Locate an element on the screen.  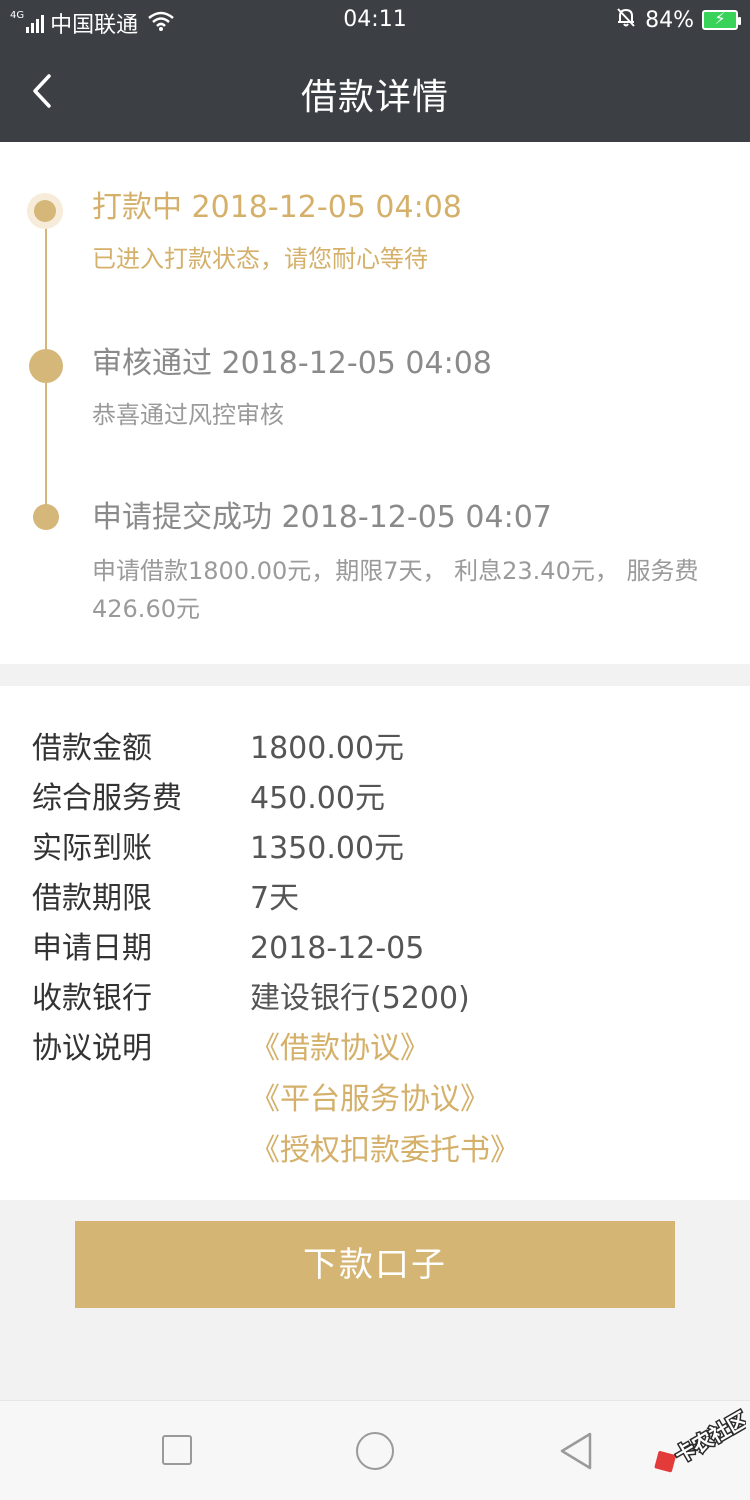
detail-value: 建设银行(5200) is located at coordinates (360, 998).